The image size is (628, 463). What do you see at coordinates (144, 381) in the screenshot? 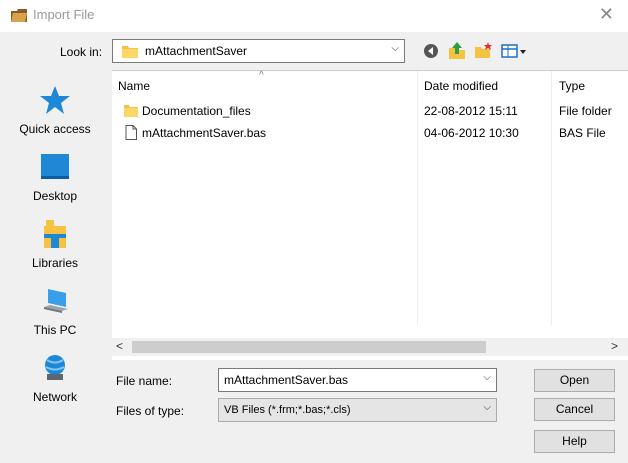
I see `file-name-label: File name:` at bounding box center [144, 381].